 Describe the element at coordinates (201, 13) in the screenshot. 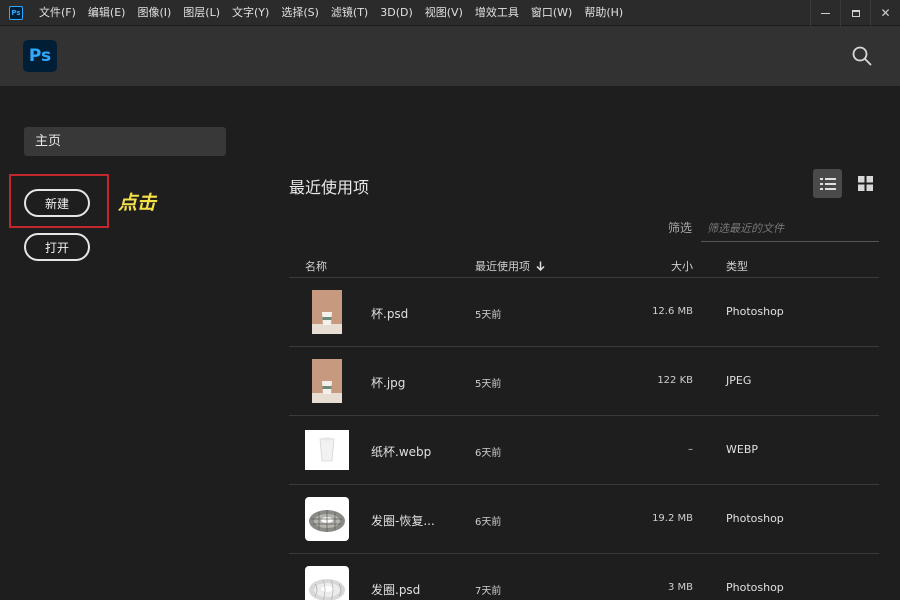

I see `menu-layer: 图层(L)` at that location.